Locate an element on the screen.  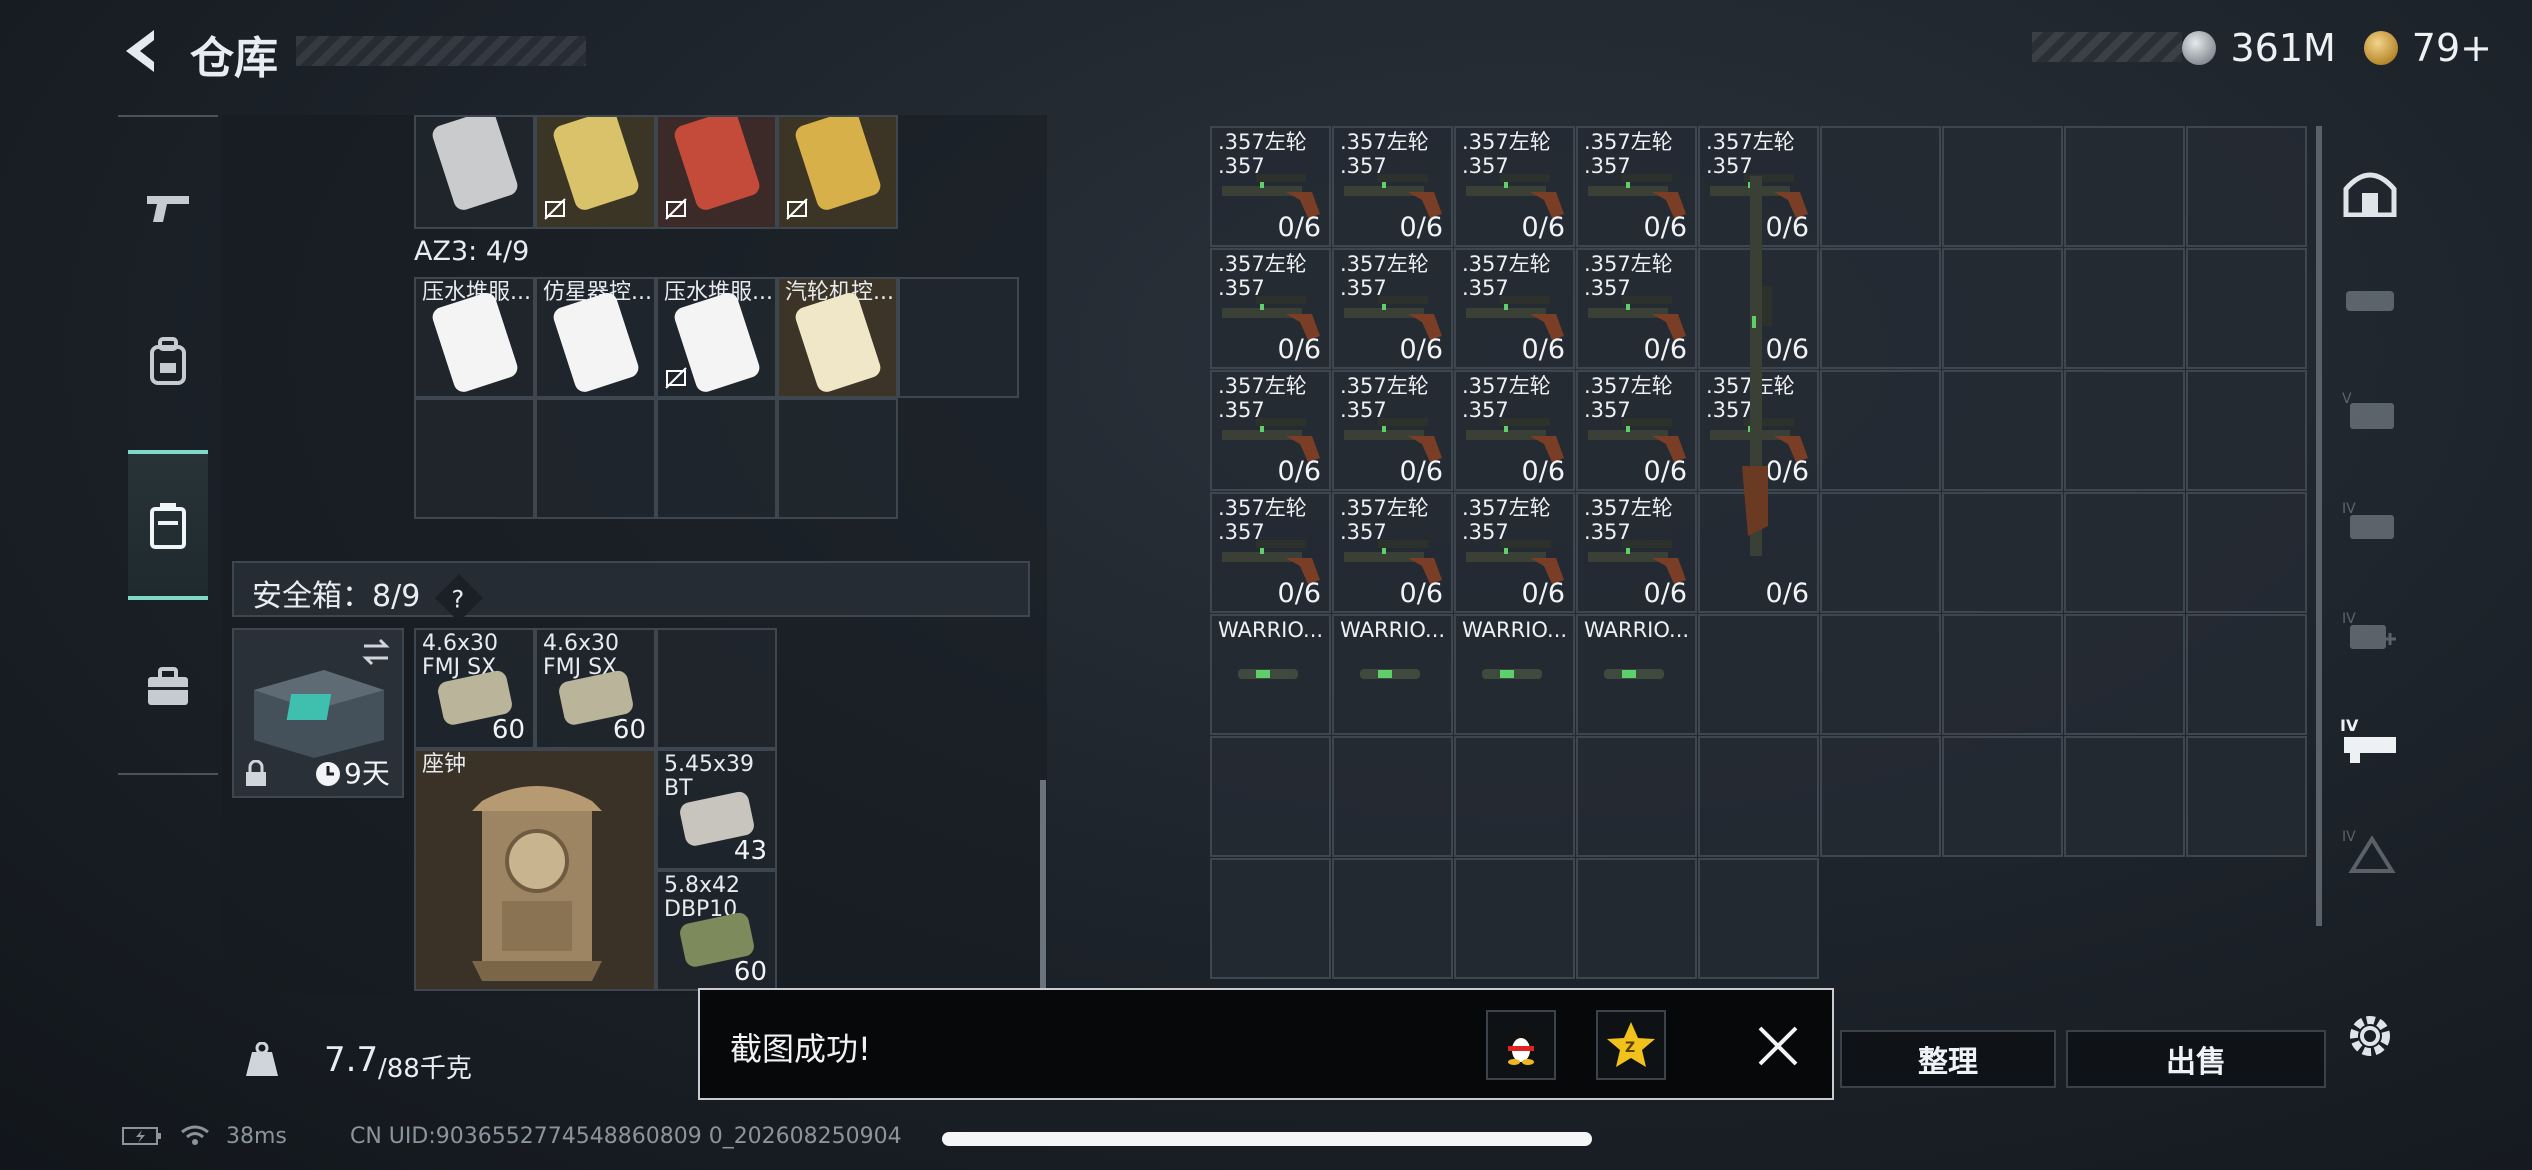
tab-gear is located at coordinates (168, 362).